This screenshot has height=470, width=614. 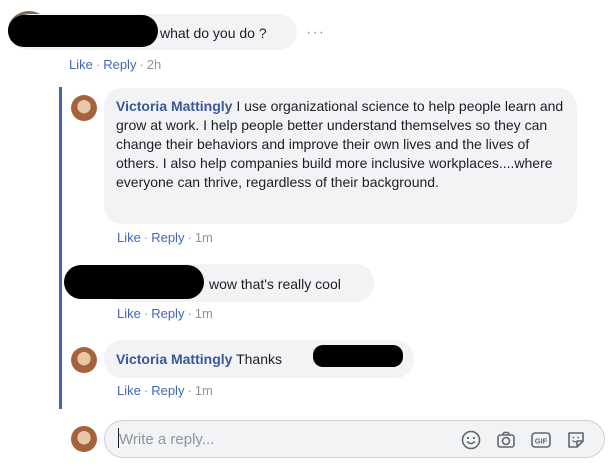 I want to click on comment-text: what do you do ?, so click(x=213, y=33).